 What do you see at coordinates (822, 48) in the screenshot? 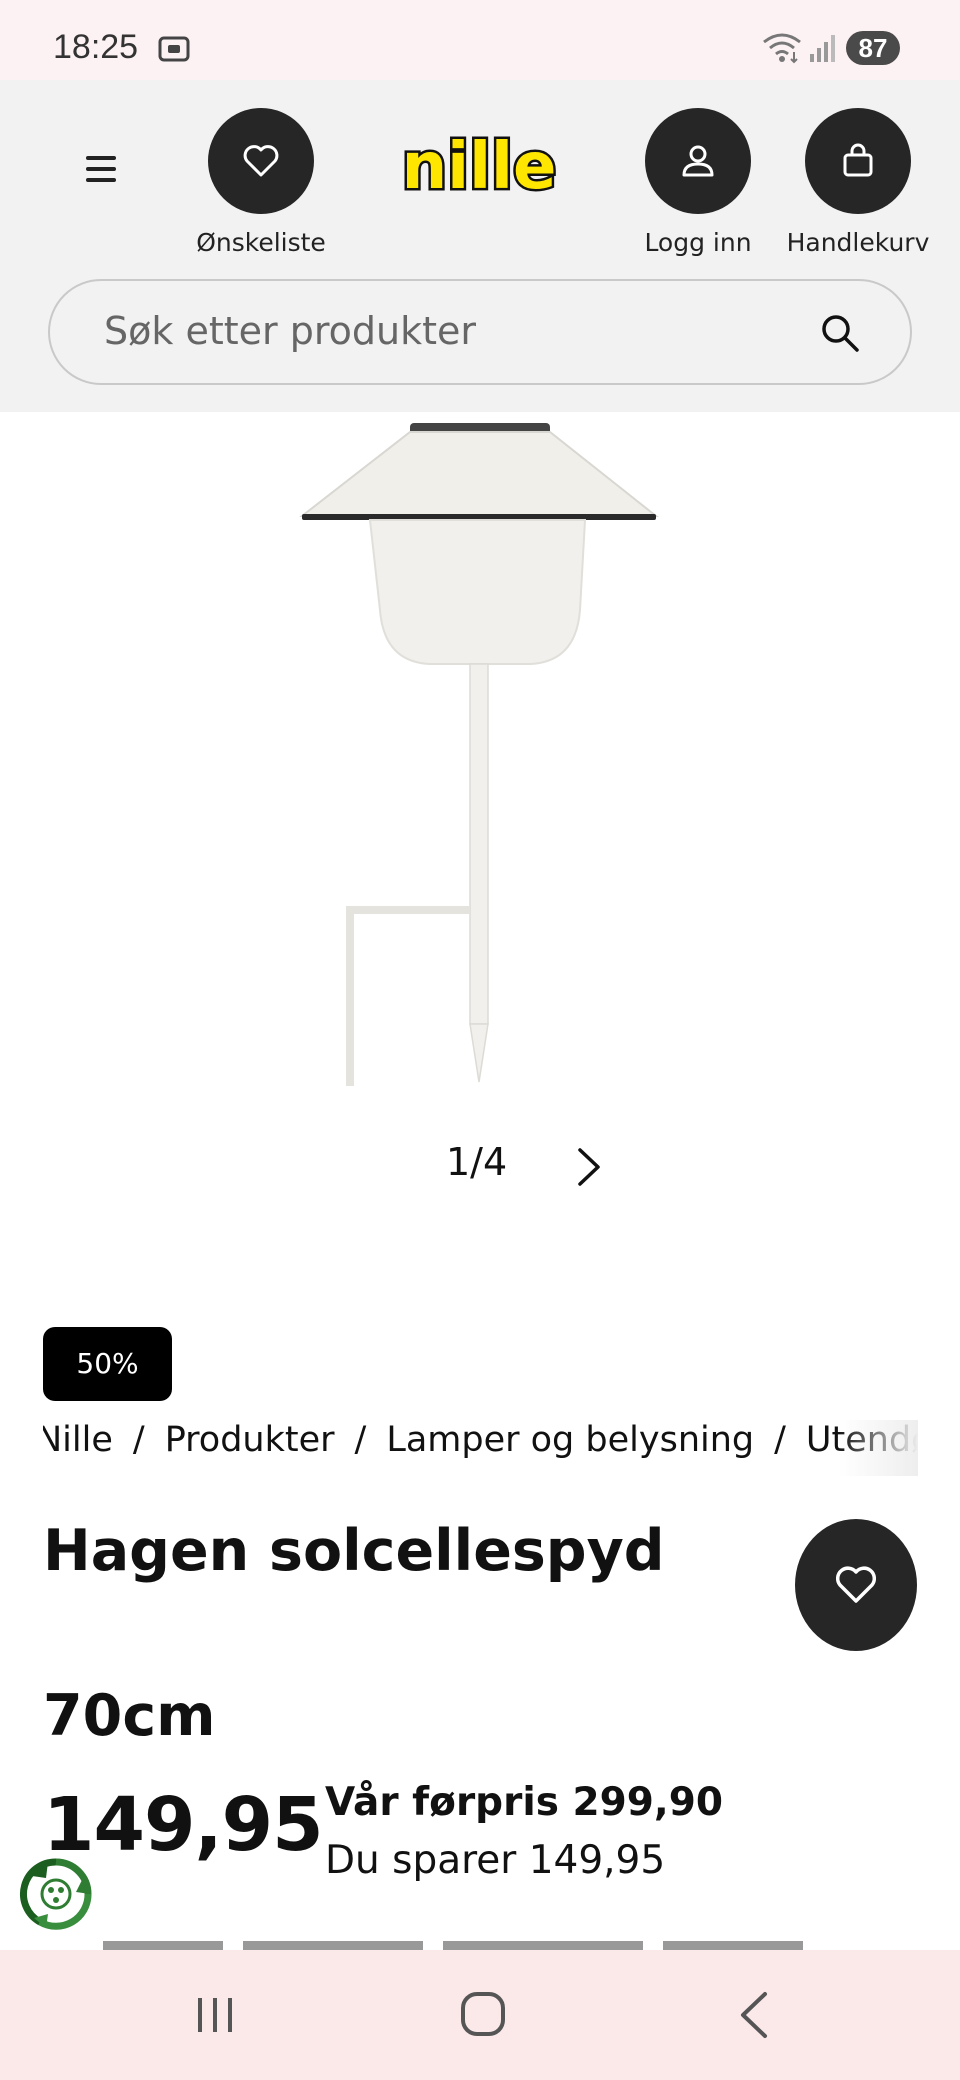
I see `signal-icon` at bounding box center [822, 48].